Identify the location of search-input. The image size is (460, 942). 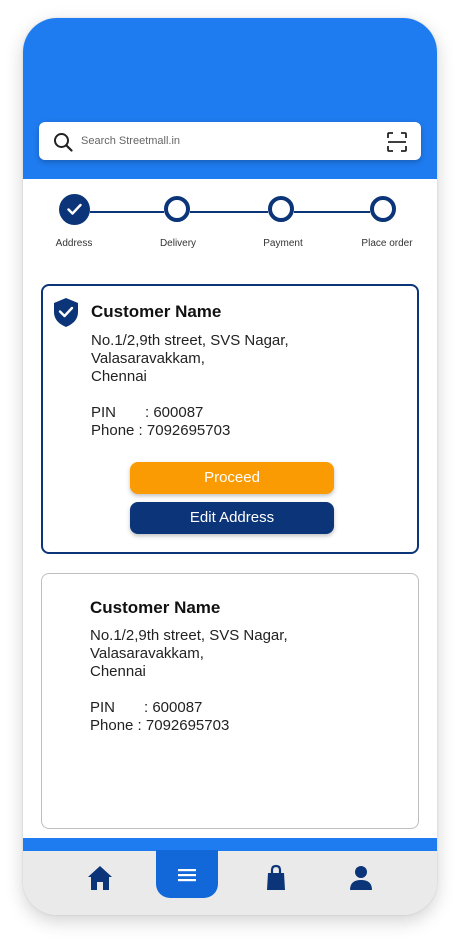
(226, 141).